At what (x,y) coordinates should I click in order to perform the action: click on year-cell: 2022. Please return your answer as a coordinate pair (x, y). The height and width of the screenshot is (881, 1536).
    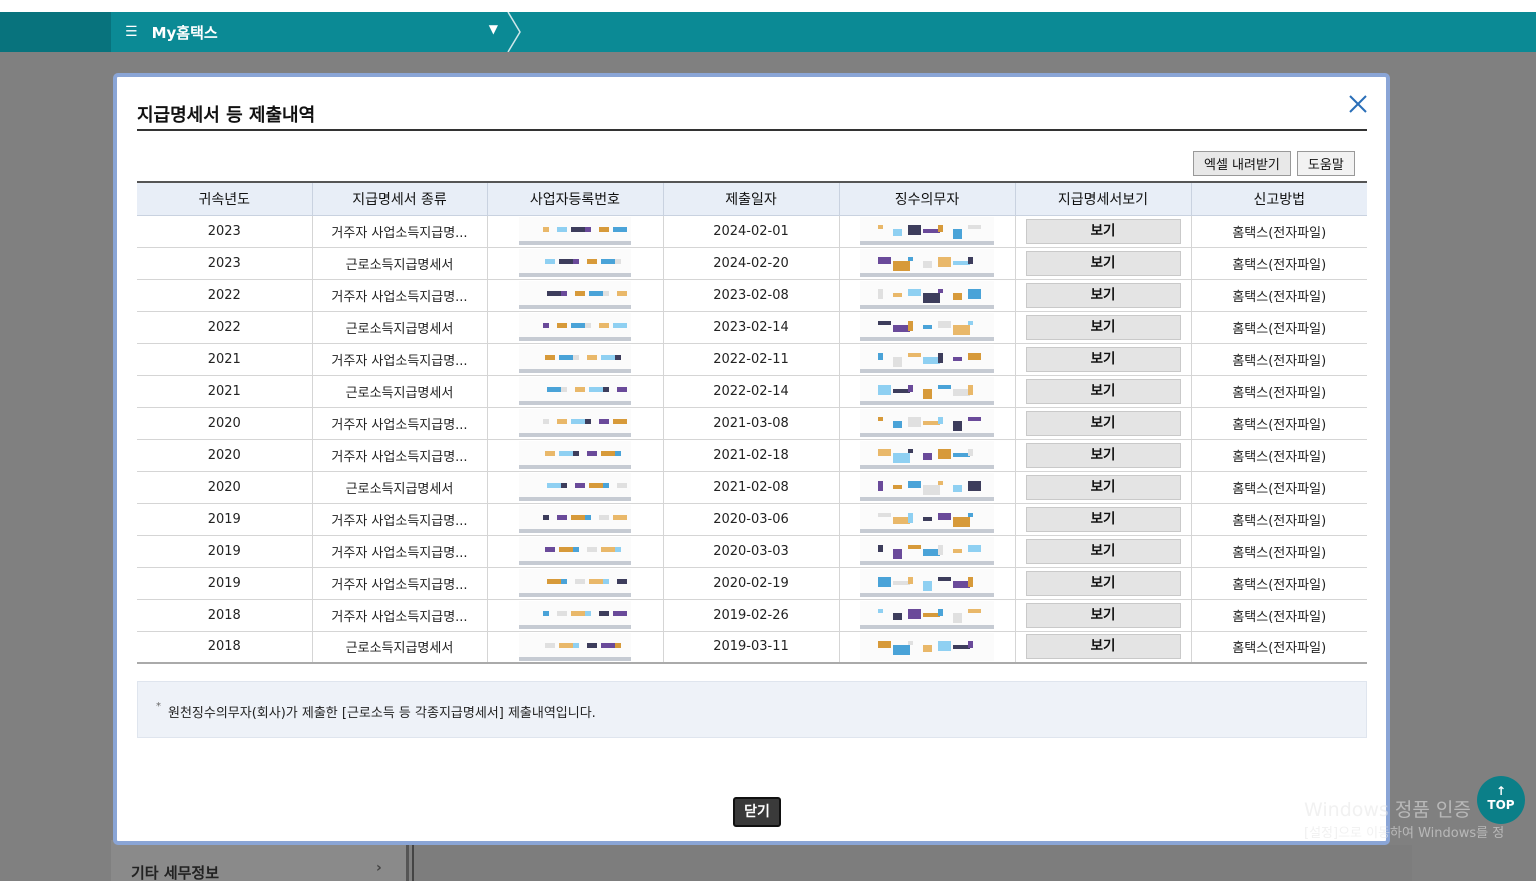
    Looking at the image, I should click on (225, 327).